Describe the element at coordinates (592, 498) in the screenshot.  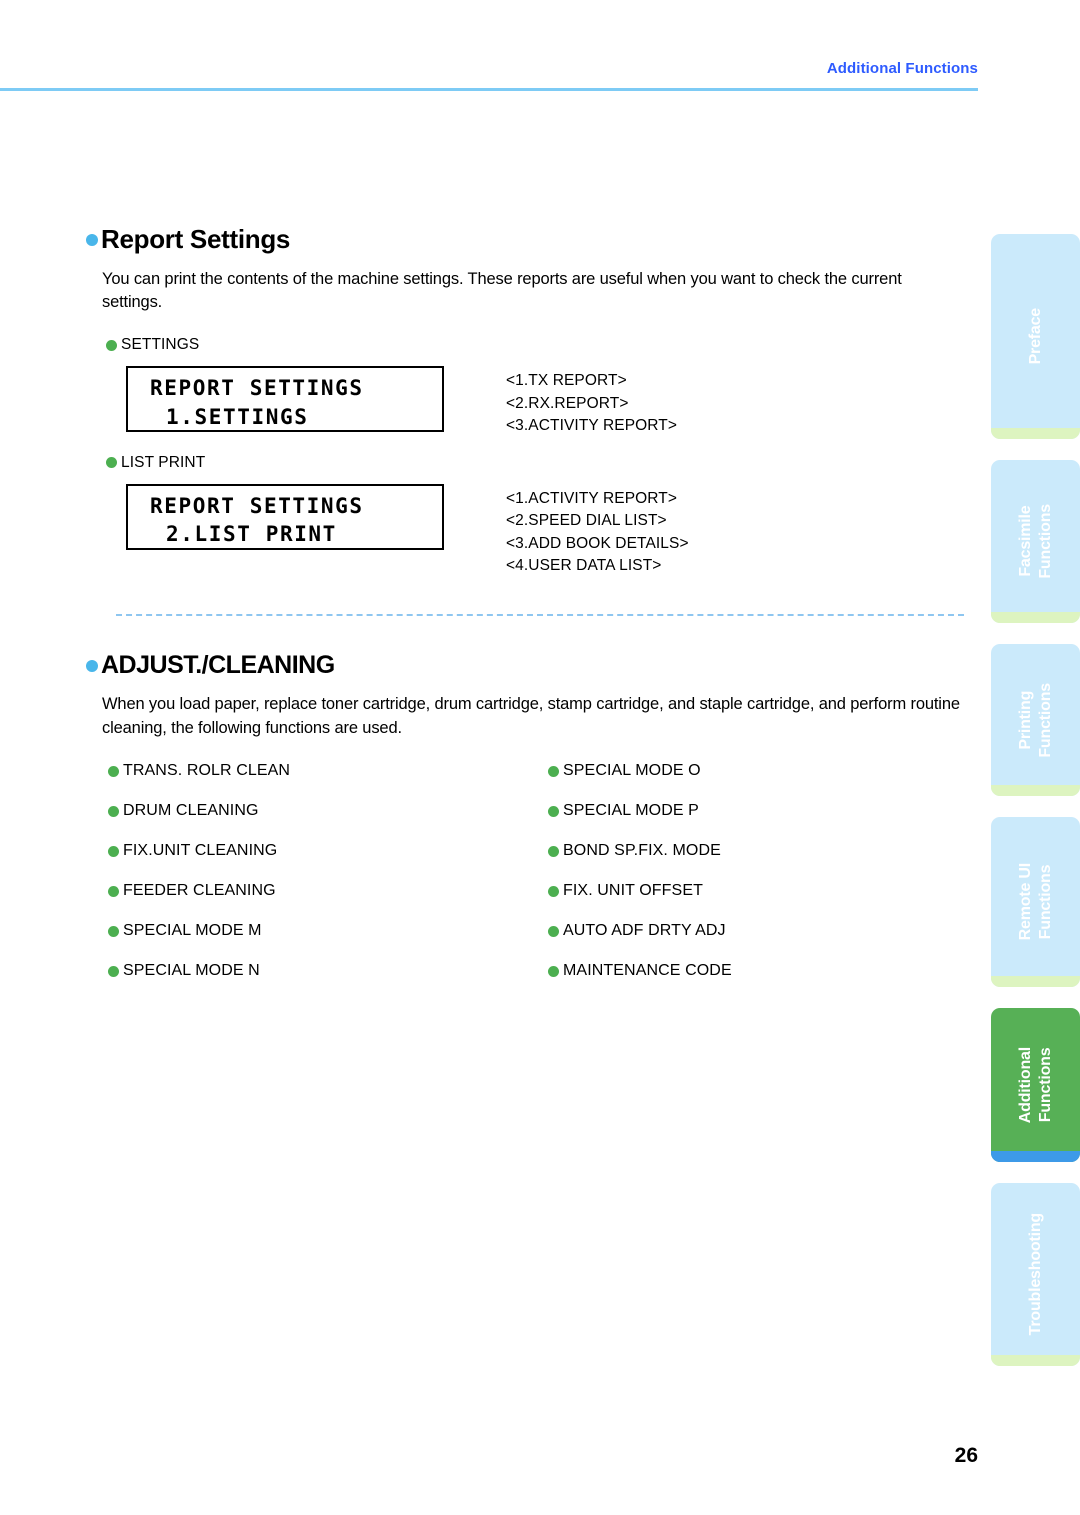
I see `menu-item: <1.ACTIVITY REPORT>` at that location.